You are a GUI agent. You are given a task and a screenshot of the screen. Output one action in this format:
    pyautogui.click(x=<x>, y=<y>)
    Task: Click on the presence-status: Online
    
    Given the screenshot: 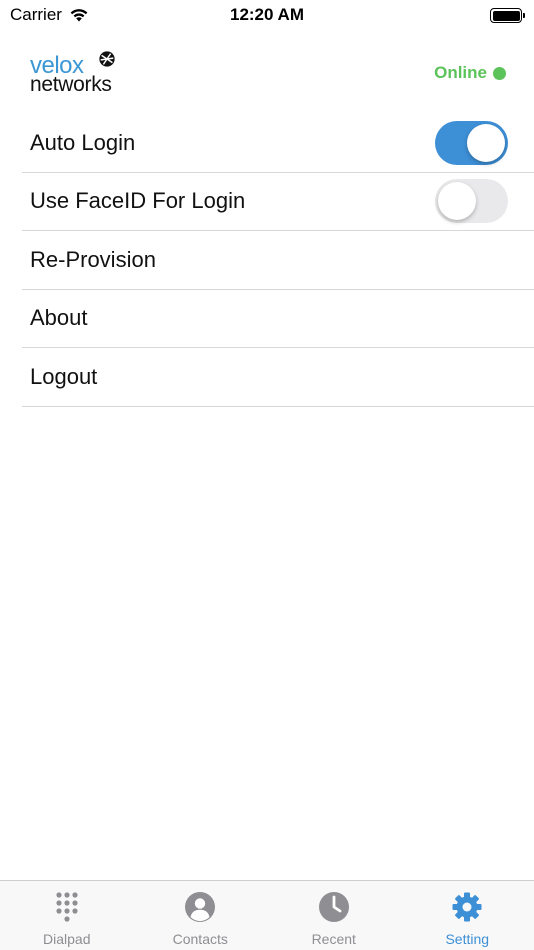 What is the action you would take?
    pyautogui.click(x=470, y=73)
    